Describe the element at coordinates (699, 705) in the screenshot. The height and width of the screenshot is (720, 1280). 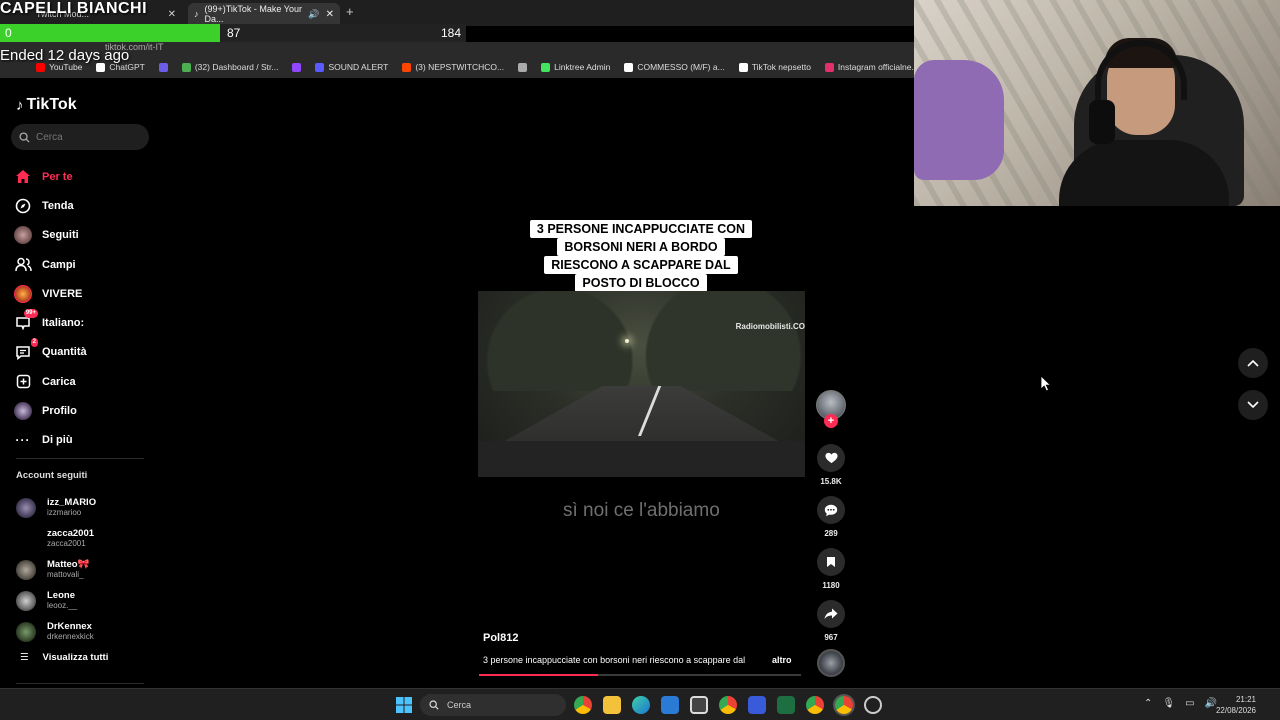
I see `store-icon` at that location.